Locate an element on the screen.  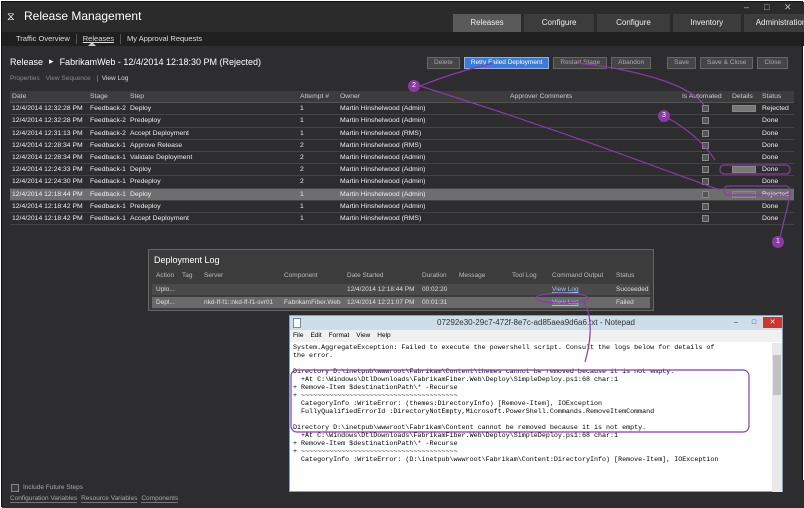
grid-cell: Feedback-2 is located at coordinates (108, 109).